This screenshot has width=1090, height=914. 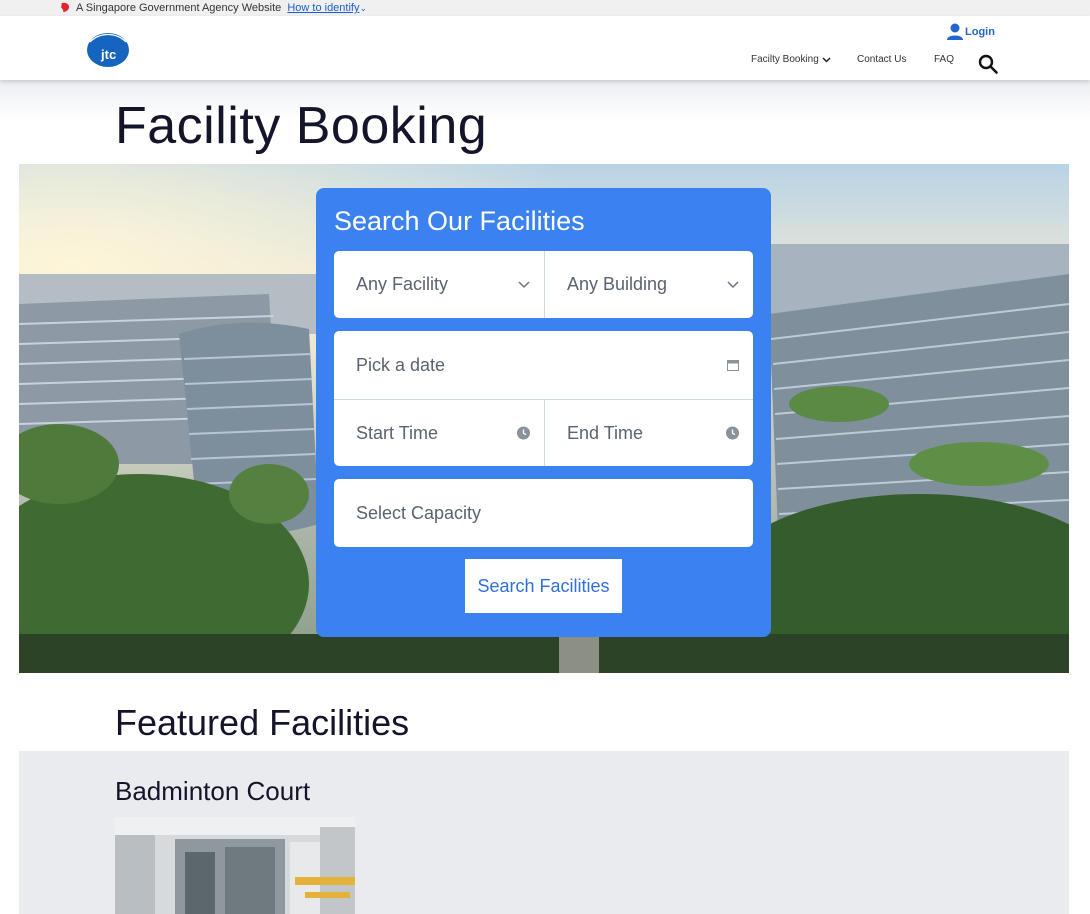 I want to click on badminton-court-photo, so click(x=235, y=865).